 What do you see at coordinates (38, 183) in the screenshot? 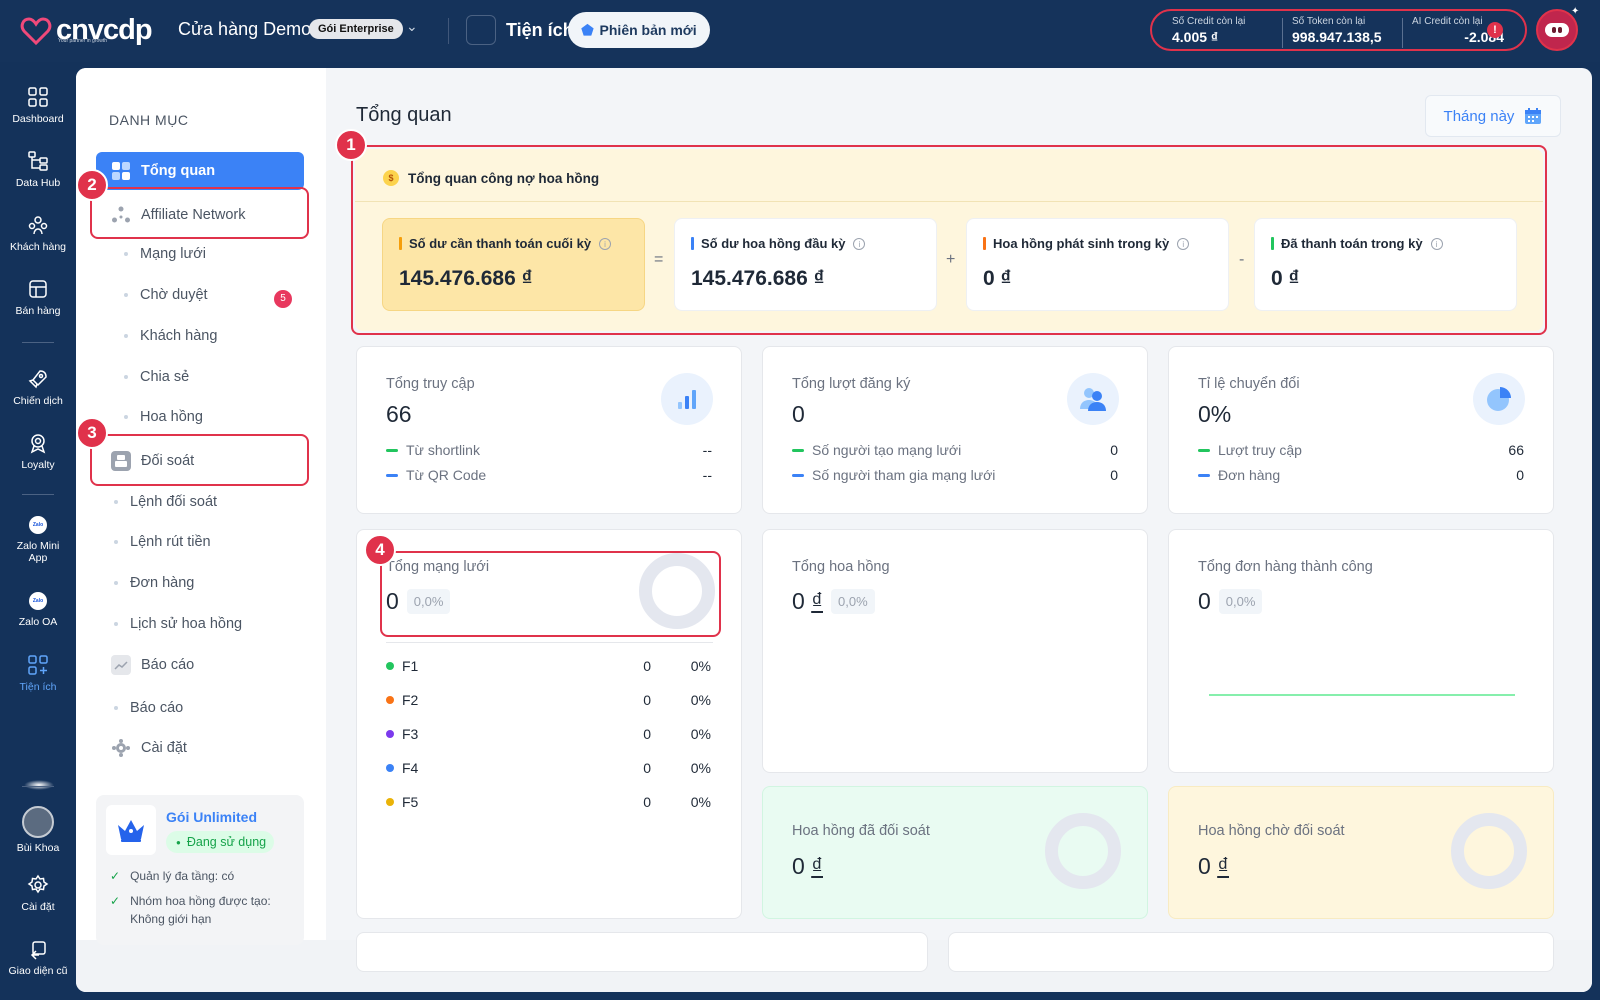
I see `nav-label: Data Hub` at bounding box center [38, 183].